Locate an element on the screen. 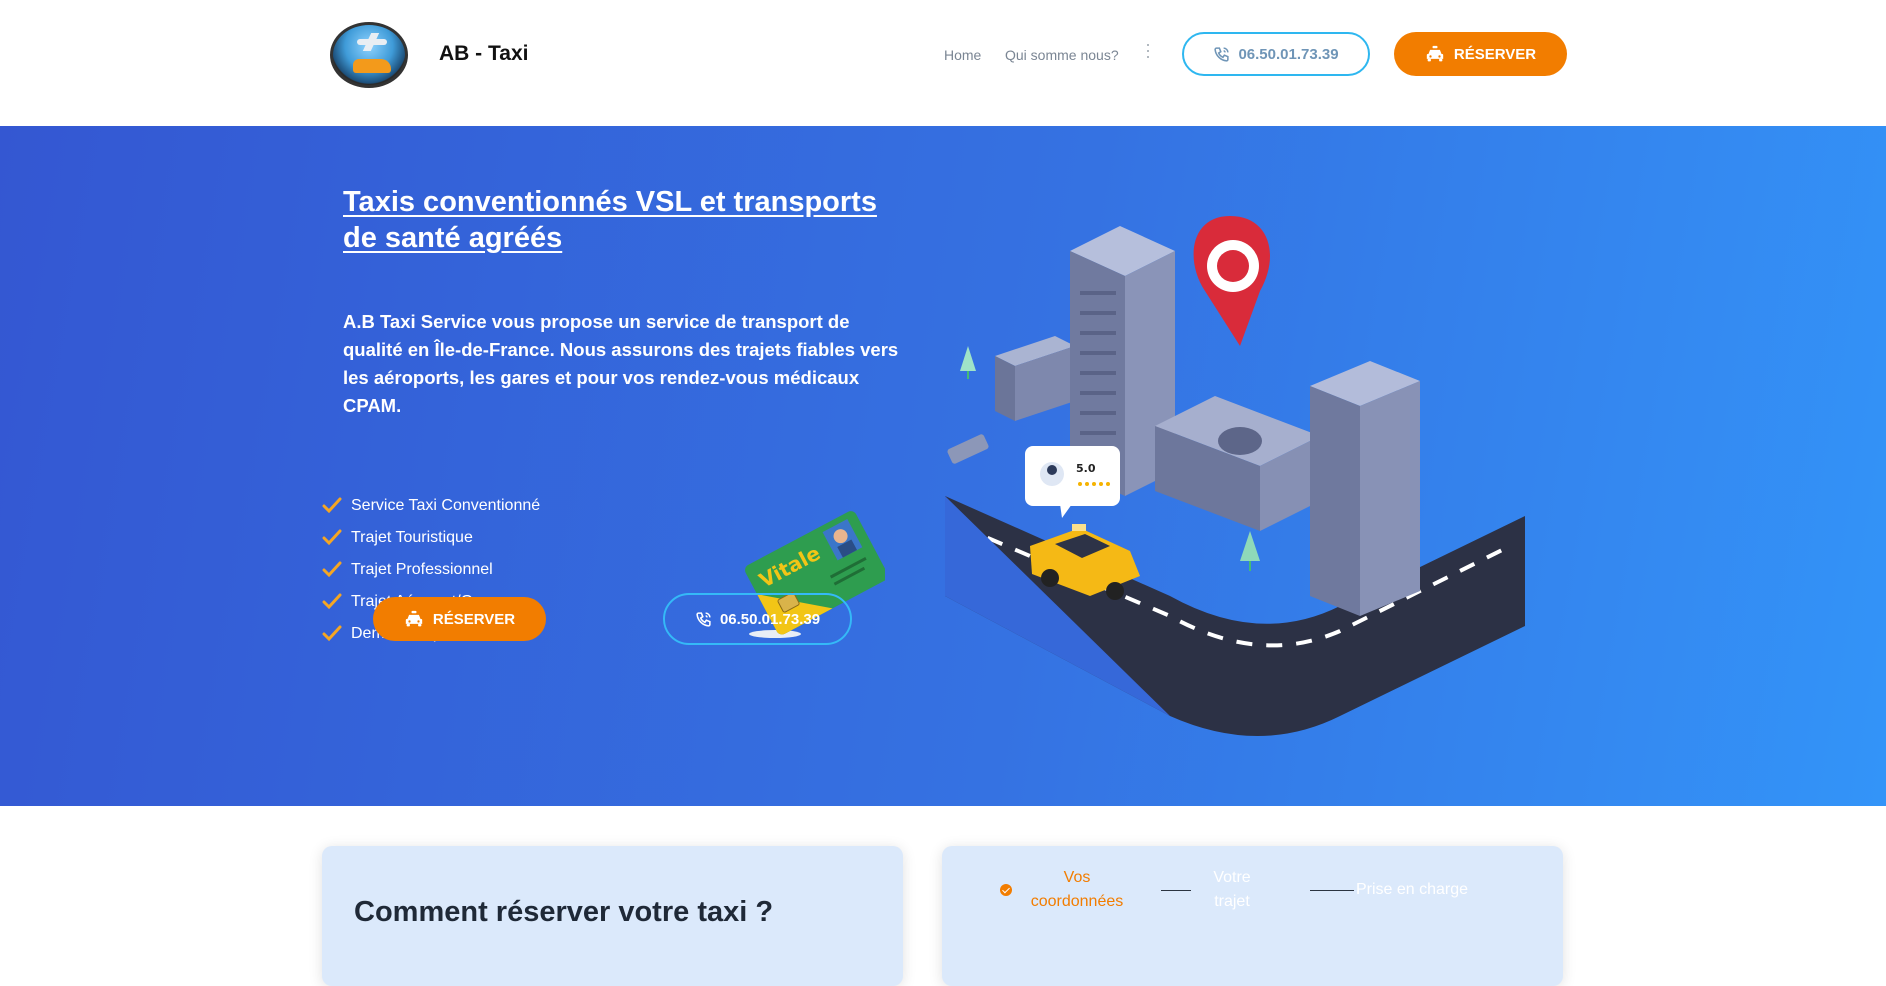 The height and width of the screenshot is (986, 1886). nav-about: Qui somme nous? is located at coordinates (1062, 55).